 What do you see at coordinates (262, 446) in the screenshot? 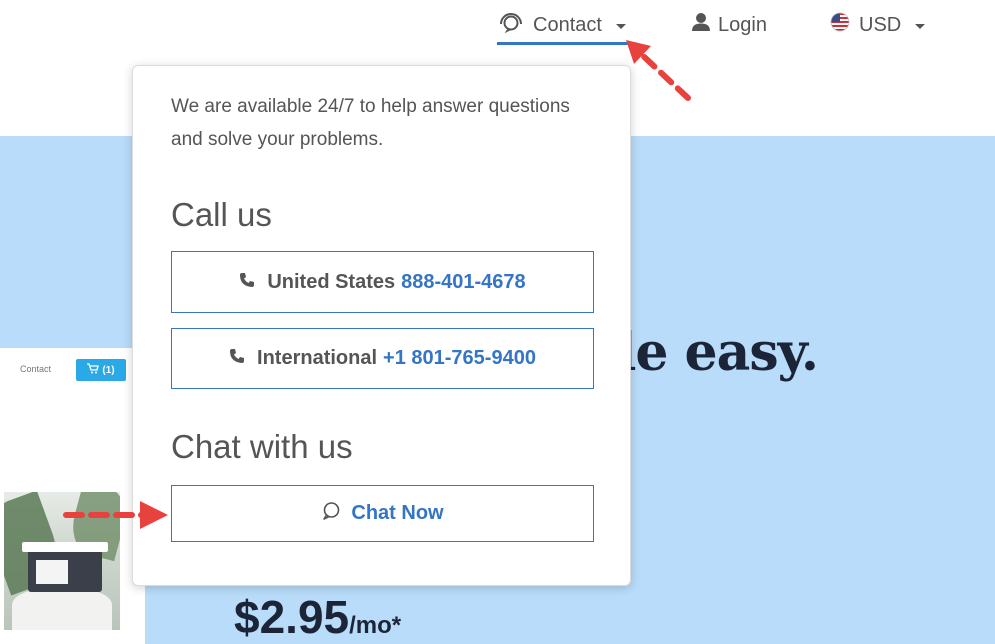
I see `chat-with-us-heading: Chat with us` at bounding box center [262, 446].